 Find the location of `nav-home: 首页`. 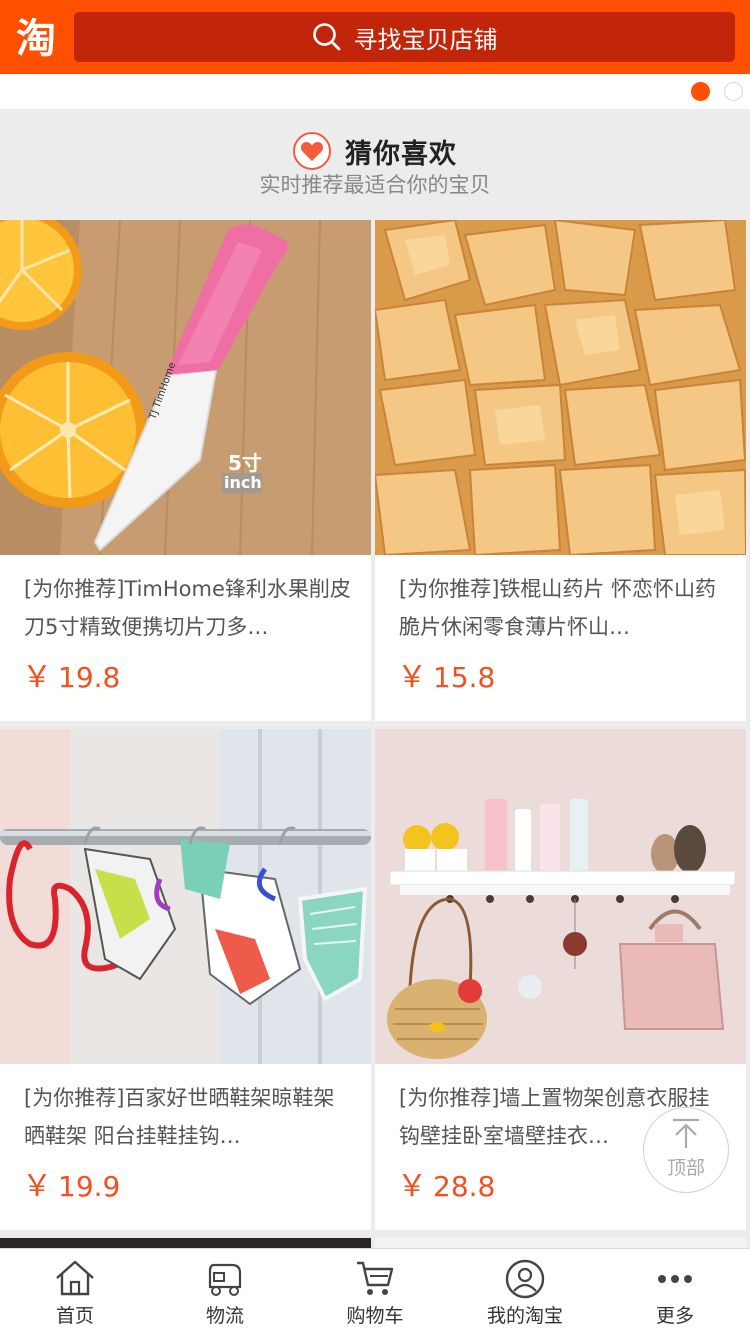

nav-home: 首页 is located at coordinates (75, 1291).